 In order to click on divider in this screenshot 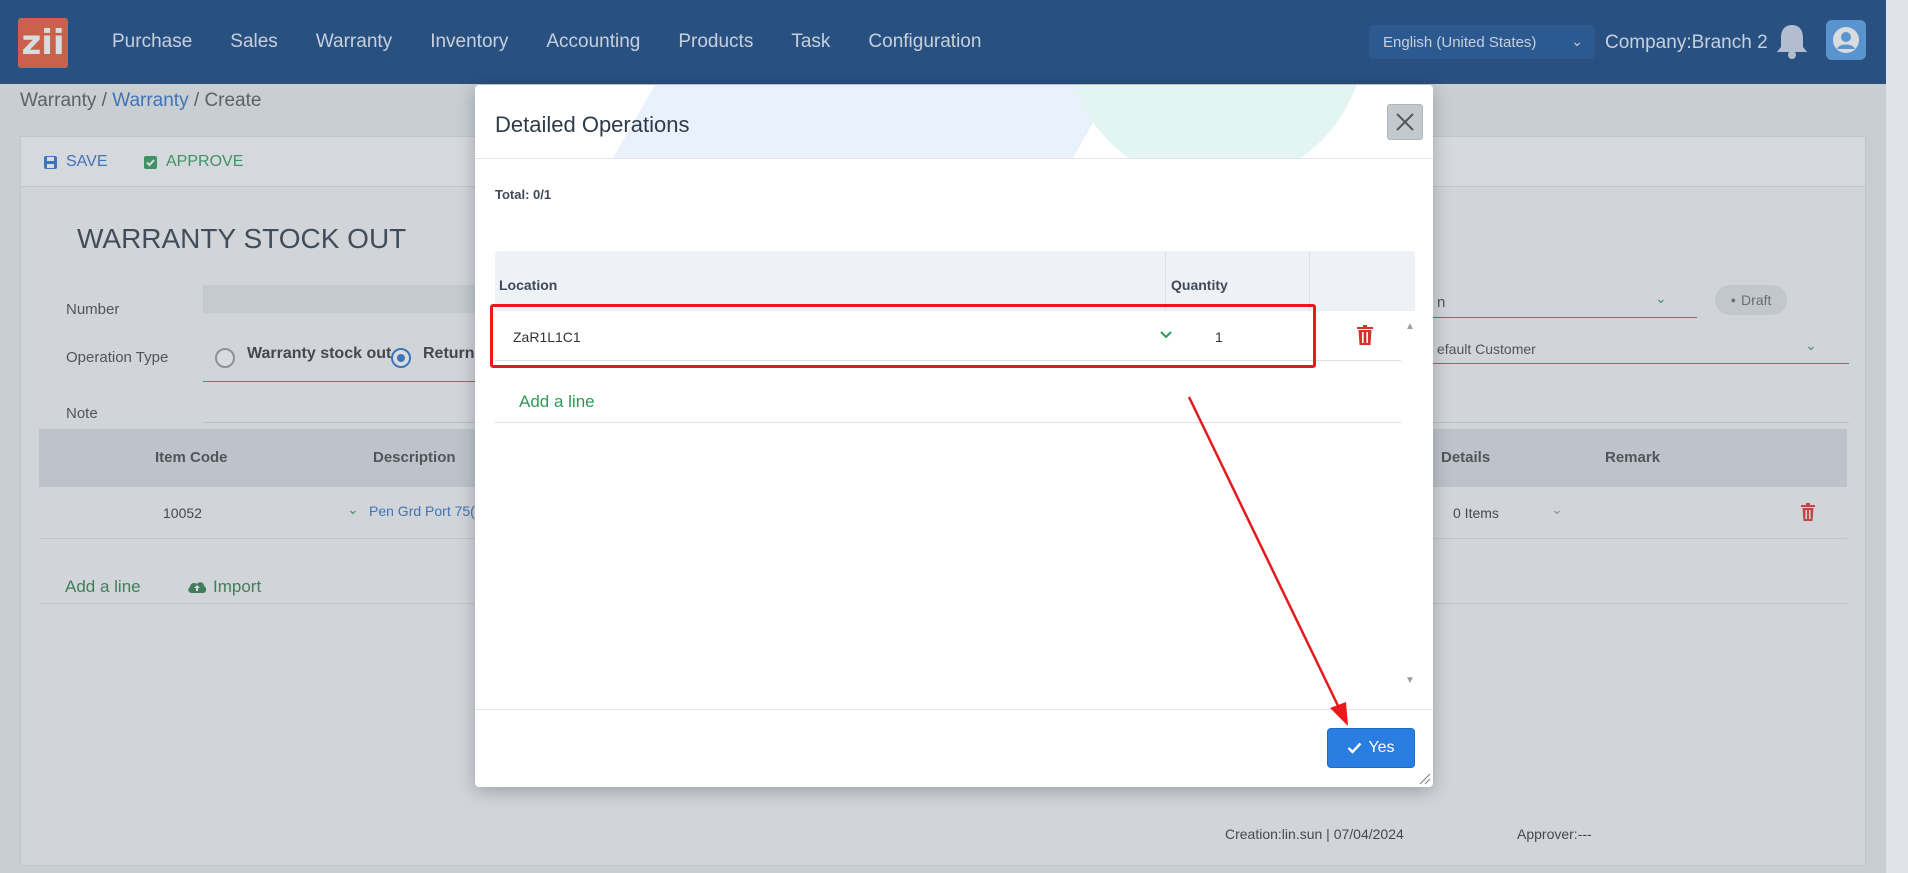, I will do `click(948, 422)`.